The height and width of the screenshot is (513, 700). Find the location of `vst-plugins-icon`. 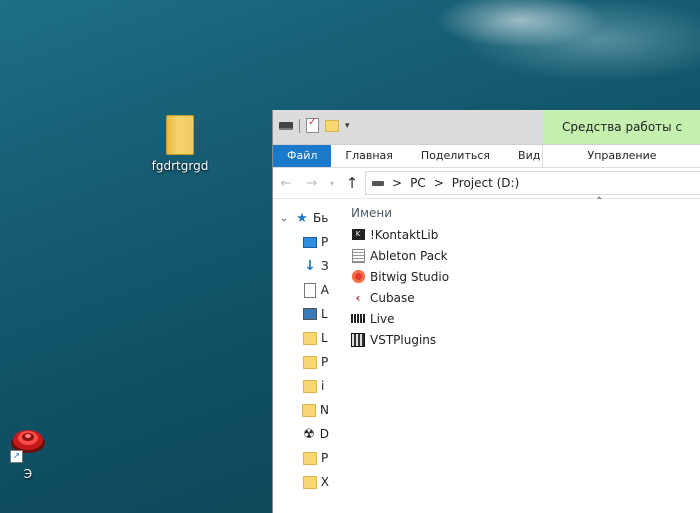

vst-plugins-icon is located at coordinates (358, 339).